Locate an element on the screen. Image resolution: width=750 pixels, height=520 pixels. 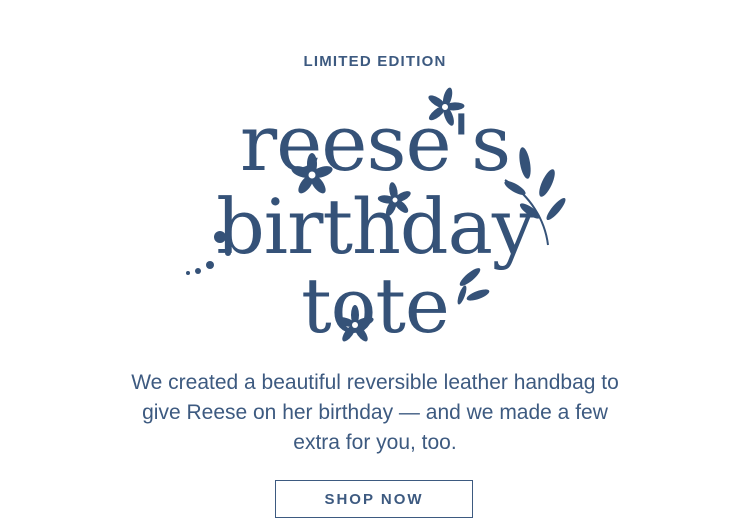
dot-accent is located at coordinates (208, 253).